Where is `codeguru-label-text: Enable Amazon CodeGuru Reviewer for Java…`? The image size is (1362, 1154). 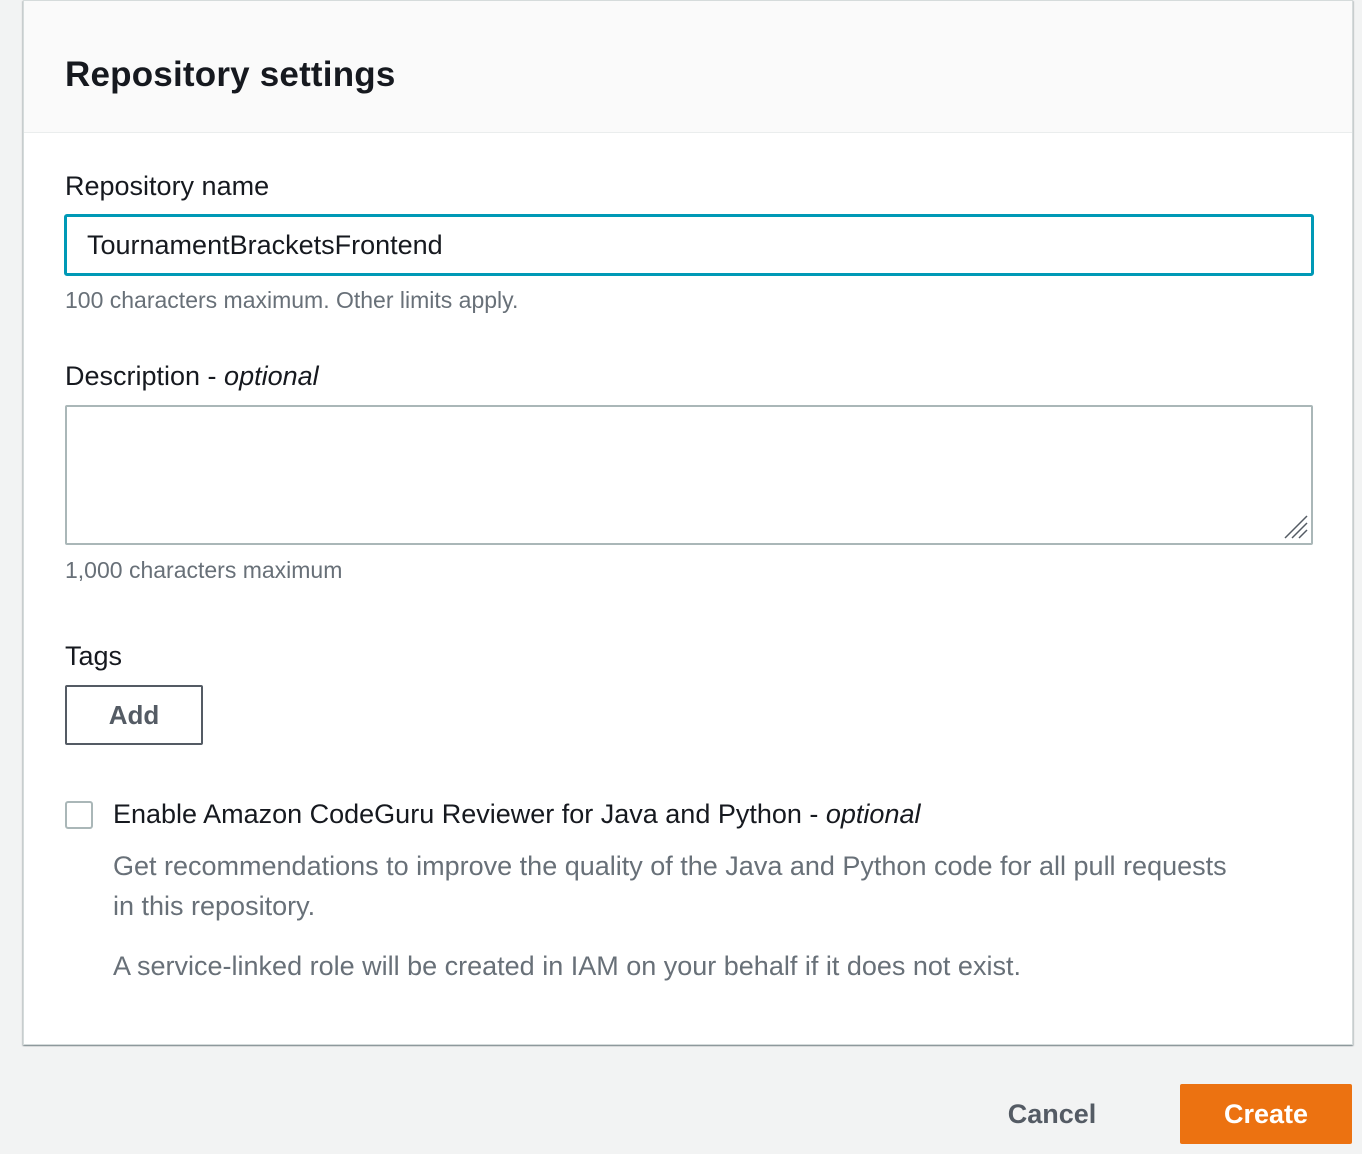
codeguru-label-text: Enable Amazon CodeGuru Reviewer for Java… is located at coordinates (469, 814).